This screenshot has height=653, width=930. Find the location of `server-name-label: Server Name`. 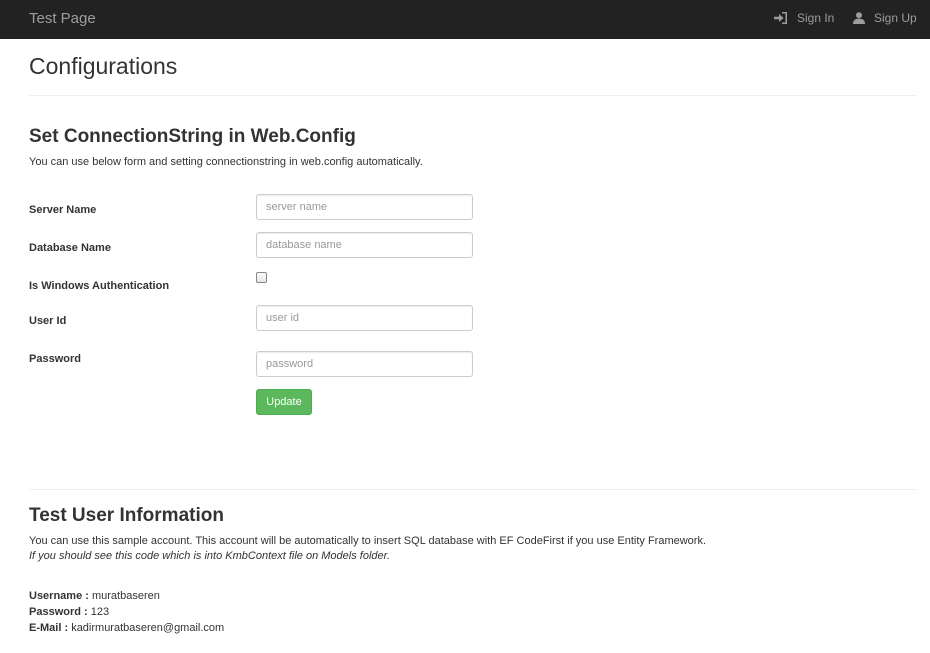

server-name-label: Server Name is located at coordinates (63, 210).